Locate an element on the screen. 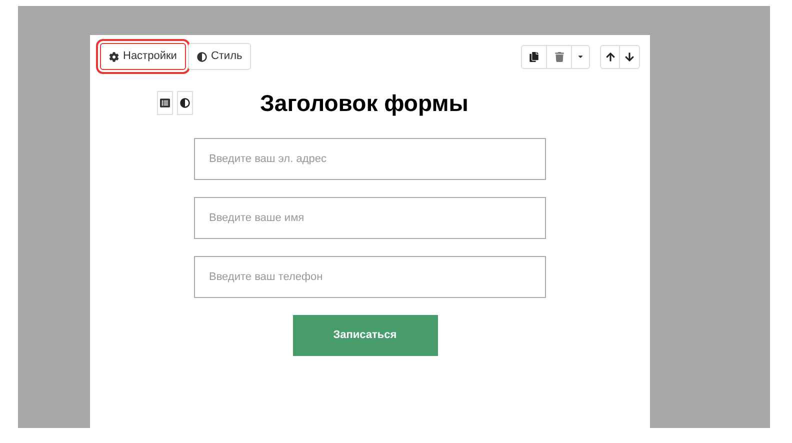  input-field: Введите ваш эл. адрес is located at coordinates (370, 159).